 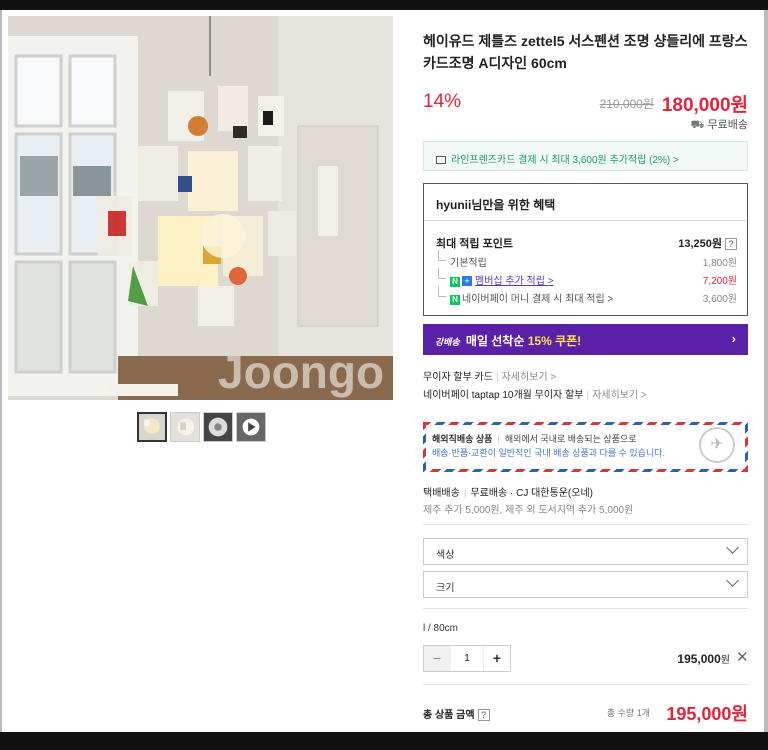 I want to click on total-price: 195,000원, so click(x=707, y=714).